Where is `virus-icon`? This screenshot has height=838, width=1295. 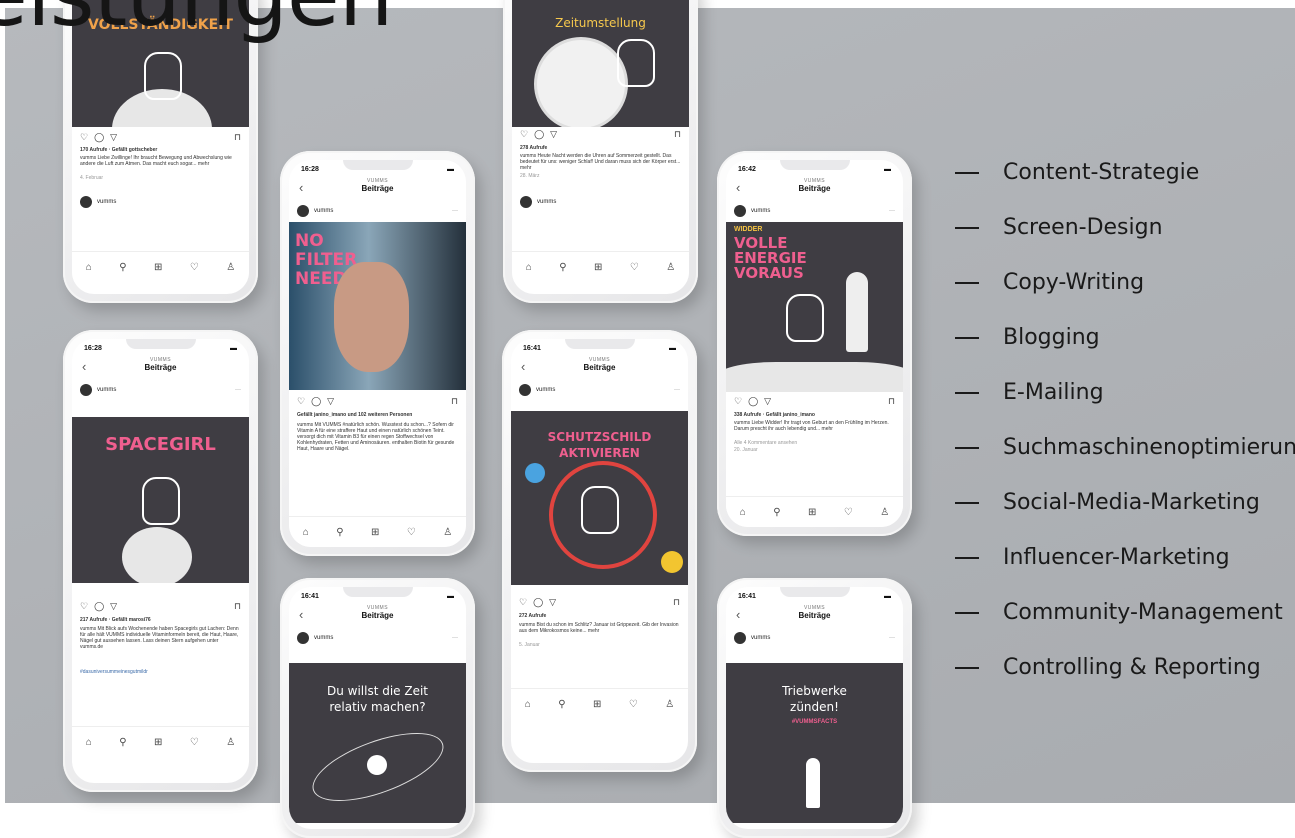
virus-icon is located at coordinates (672, 562).